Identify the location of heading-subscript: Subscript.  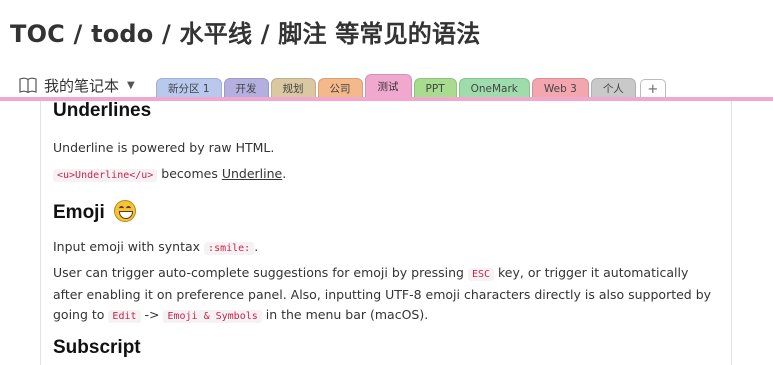
(97, 347).